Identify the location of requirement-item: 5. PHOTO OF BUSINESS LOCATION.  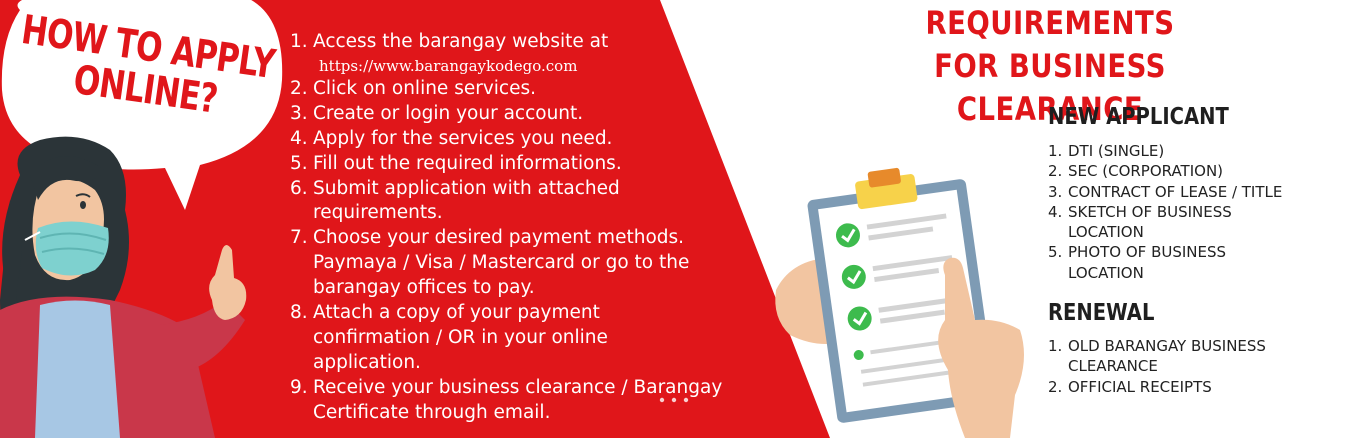
(1165, 262).